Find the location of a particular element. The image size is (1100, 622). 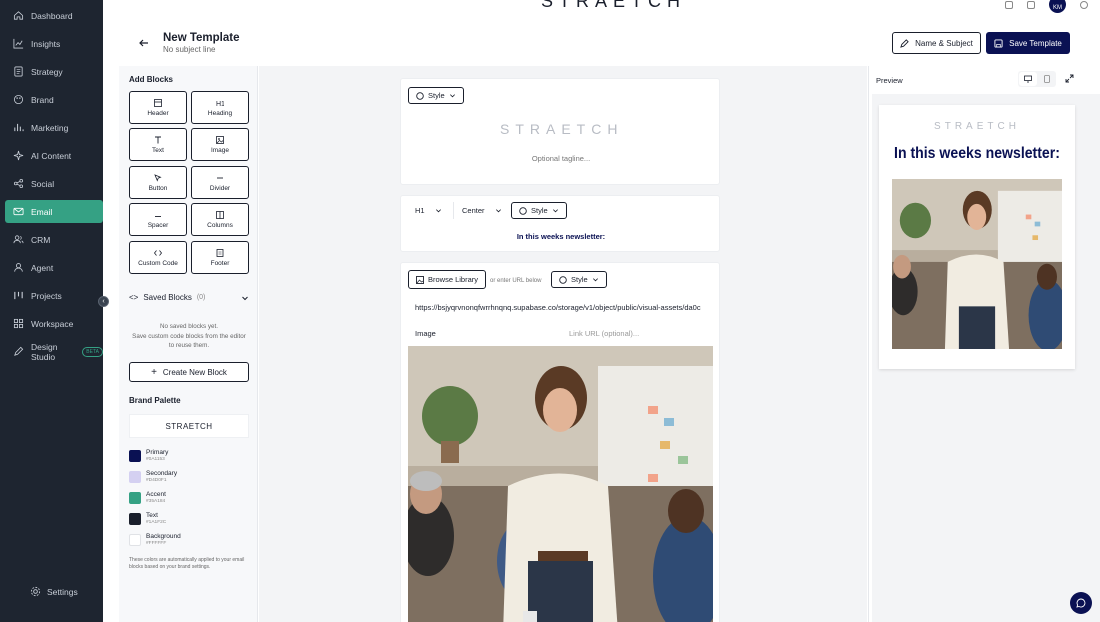

save-template-button: Save Template is located at coordinates (1028, 43).